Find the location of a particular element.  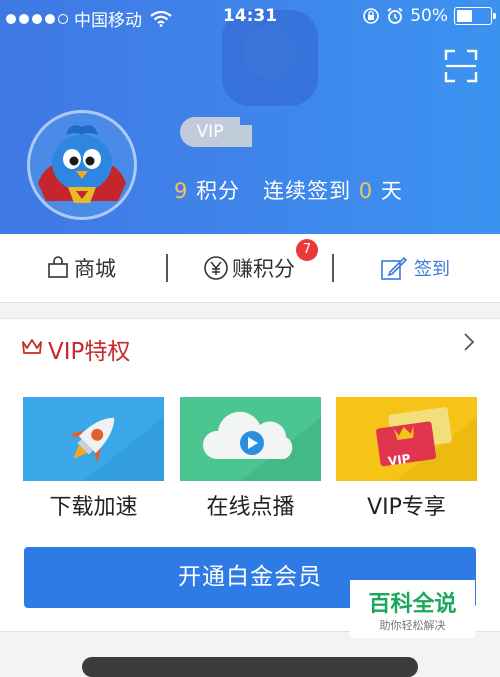

chevron-right-icon is located at coordinates (469, 342).